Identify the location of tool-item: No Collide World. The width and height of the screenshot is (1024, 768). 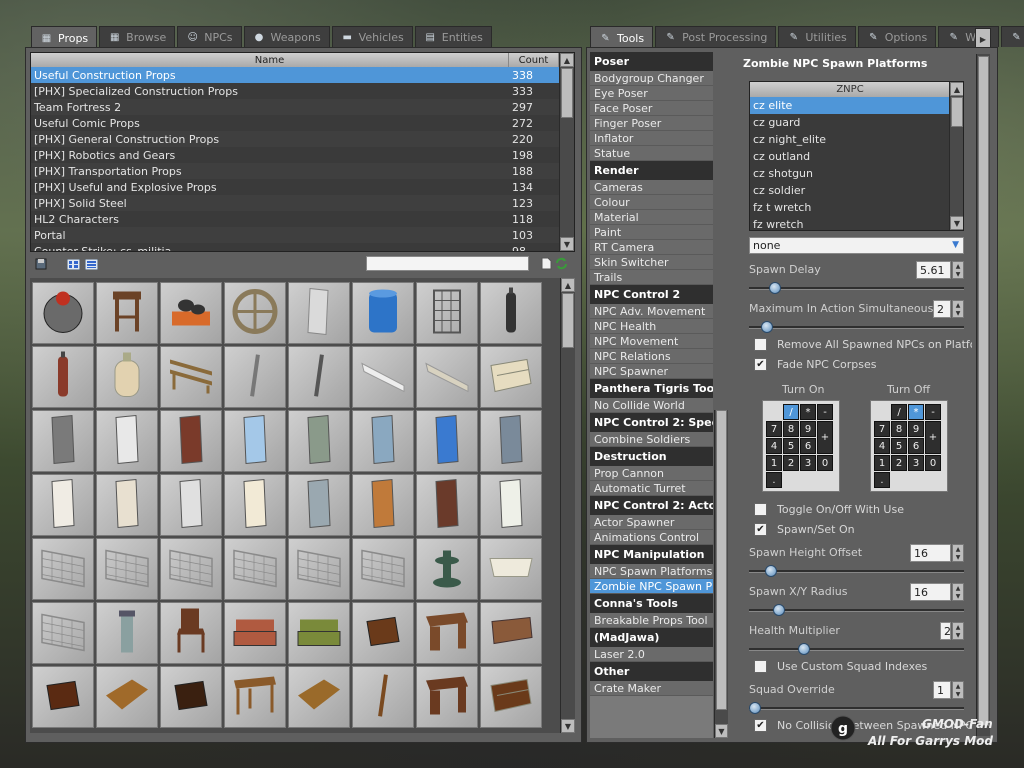
(651, 405).